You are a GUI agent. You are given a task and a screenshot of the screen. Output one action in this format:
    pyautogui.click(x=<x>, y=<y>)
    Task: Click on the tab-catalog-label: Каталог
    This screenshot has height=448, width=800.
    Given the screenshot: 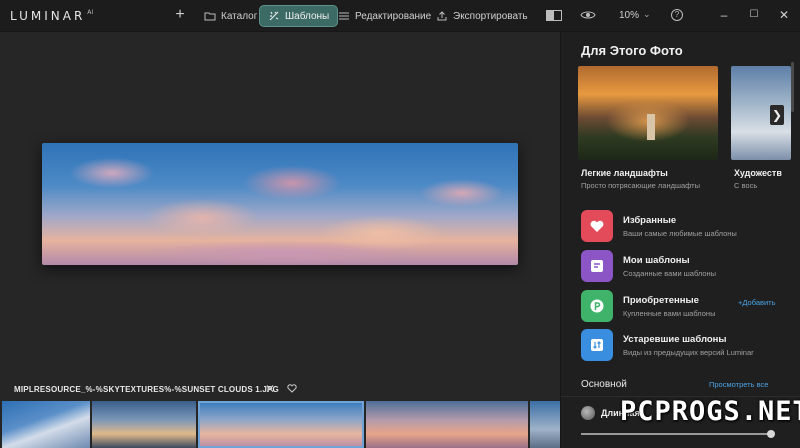 What is the action you would take?
    pyautogui.click(x=239, y=16)
    